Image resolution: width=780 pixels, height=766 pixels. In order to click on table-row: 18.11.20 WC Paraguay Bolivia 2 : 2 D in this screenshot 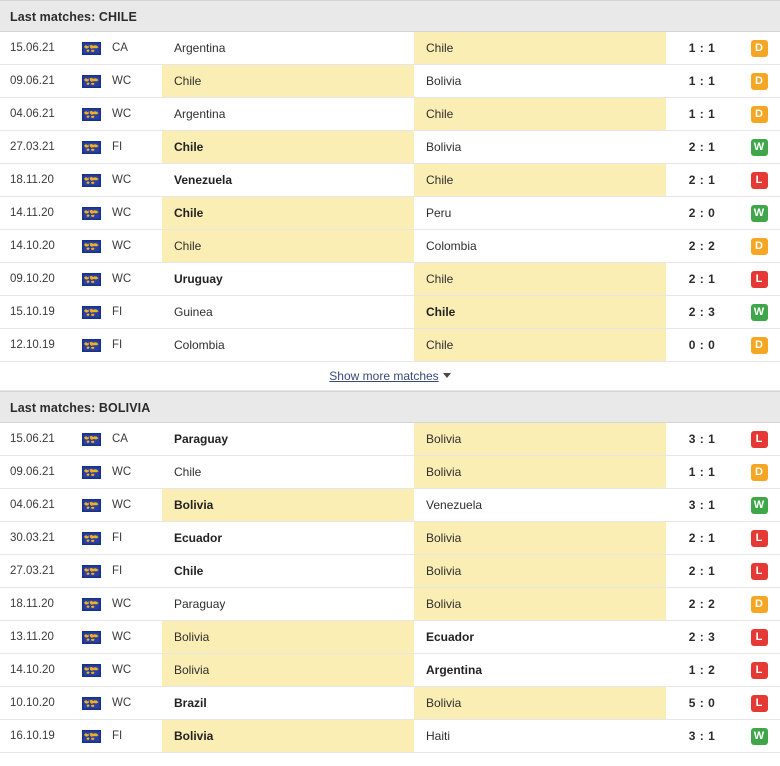, I will do `click(390, 604)`.